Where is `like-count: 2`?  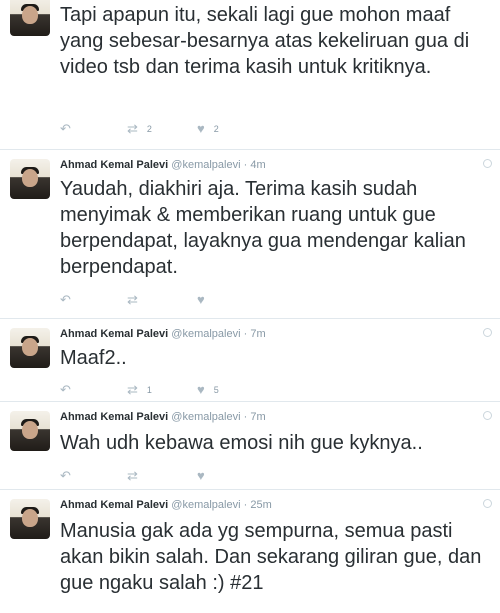 like-count: 2 is located at coordinates (216, 129).